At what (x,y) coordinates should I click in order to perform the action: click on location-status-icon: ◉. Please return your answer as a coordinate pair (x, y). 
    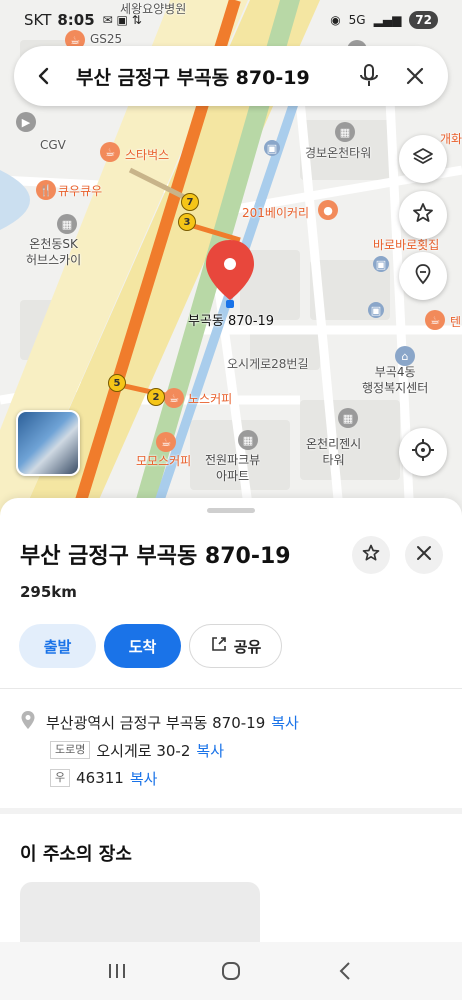
    Looking at the image, I should click on (335, 20).